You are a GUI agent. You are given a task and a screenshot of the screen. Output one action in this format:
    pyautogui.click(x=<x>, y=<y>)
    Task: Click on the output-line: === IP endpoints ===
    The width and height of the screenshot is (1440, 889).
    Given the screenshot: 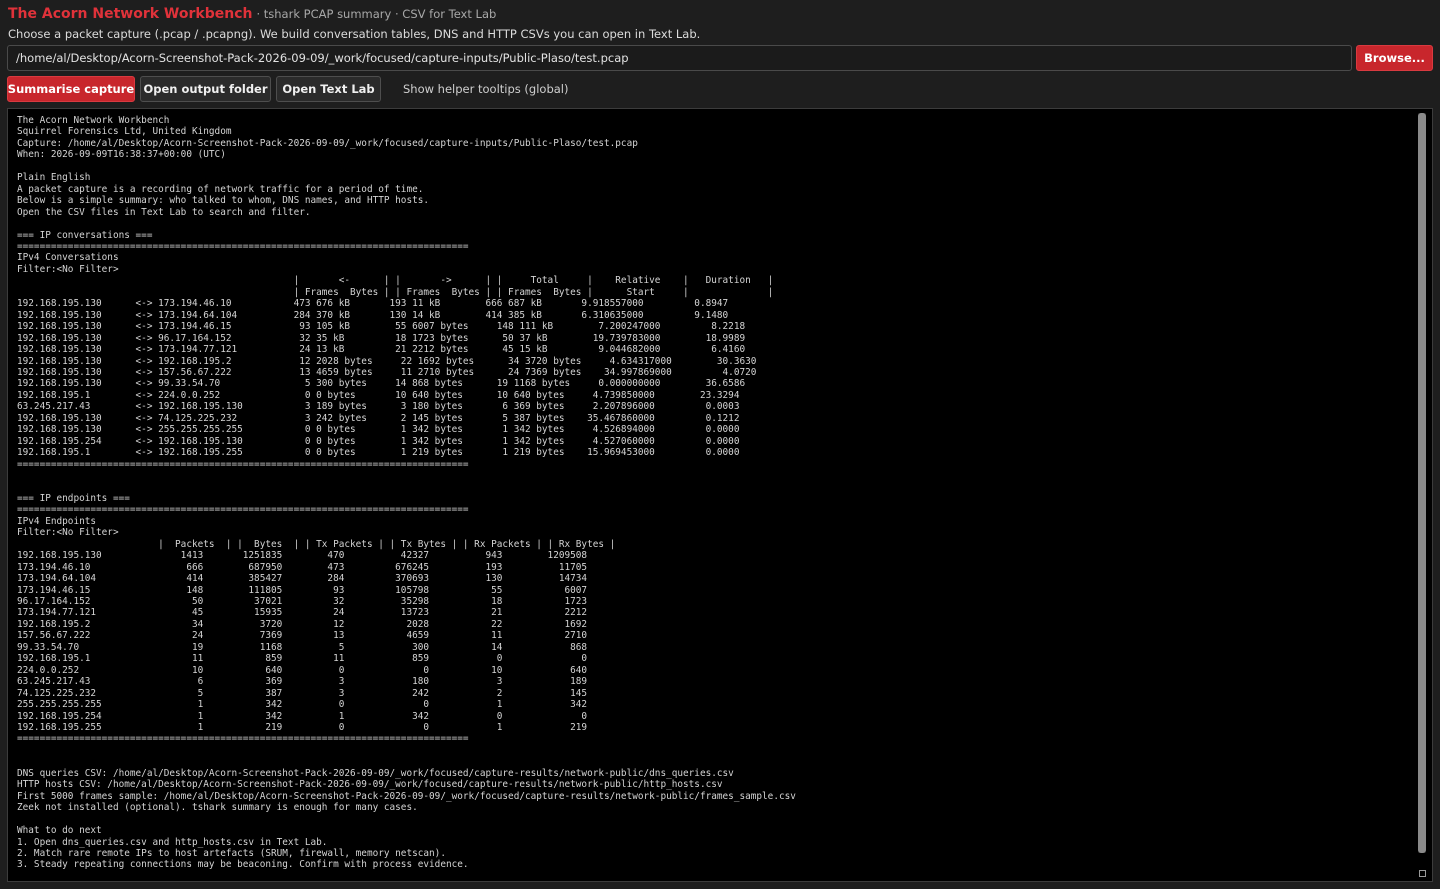 What is the action you would take?
    pyautogui.click(x=73, y=498)
    